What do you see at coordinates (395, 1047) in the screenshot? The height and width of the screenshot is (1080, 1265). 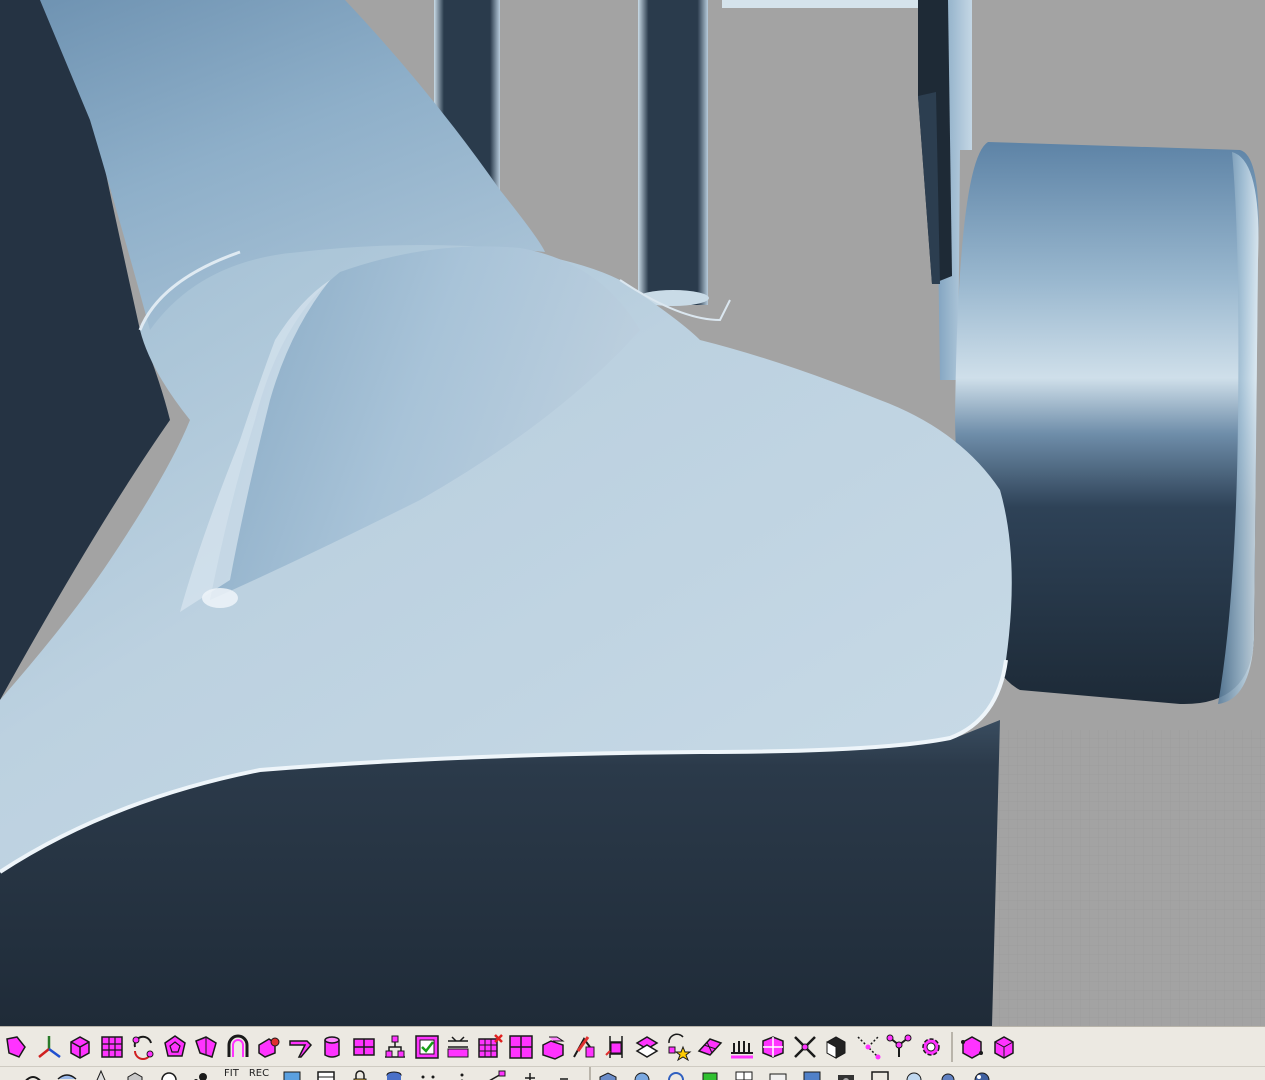 I see `array-points-icon` at bounding box center [395, 1047].